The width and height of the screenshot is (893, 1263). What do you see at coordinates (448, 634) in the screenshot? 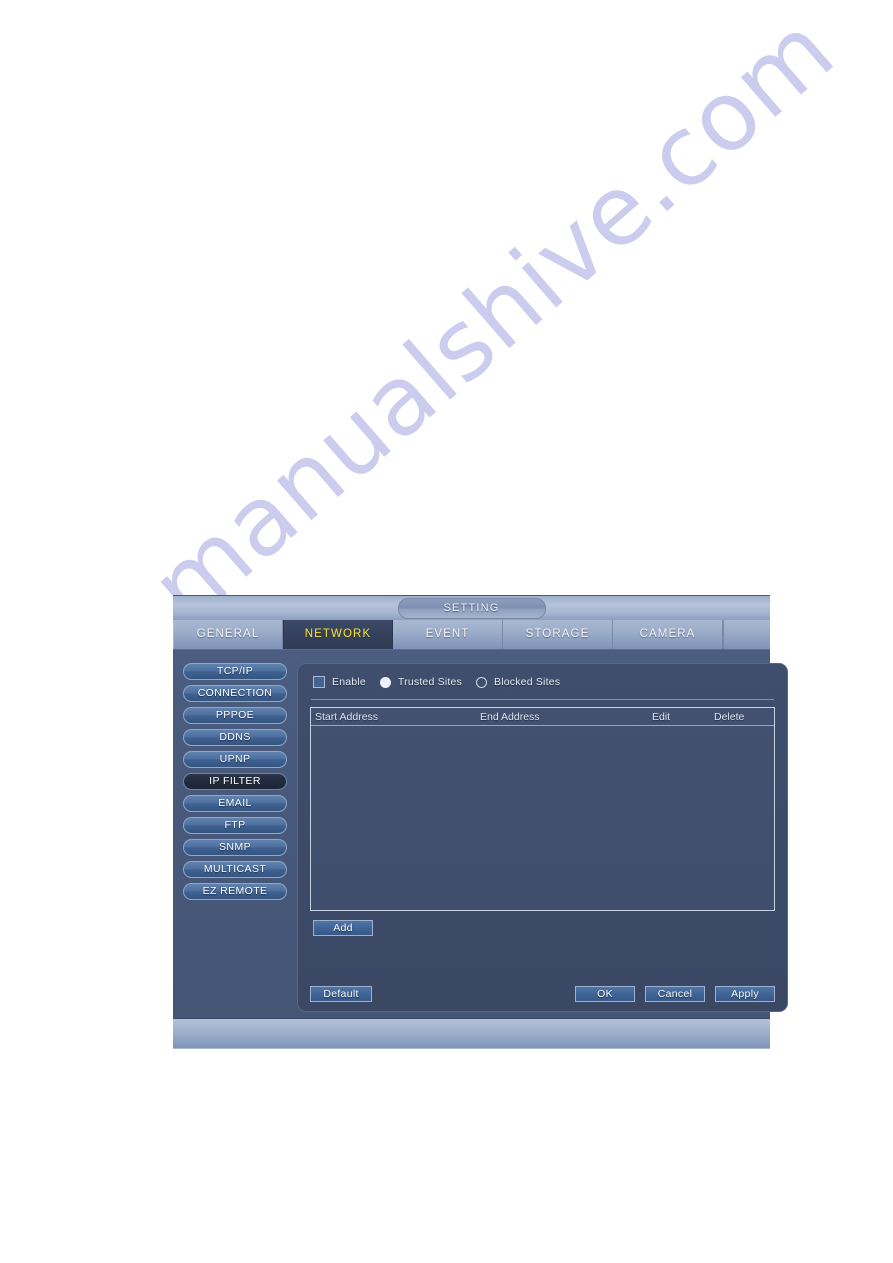
I see `tab-event: EVENT` at bounding box center [448, 634].